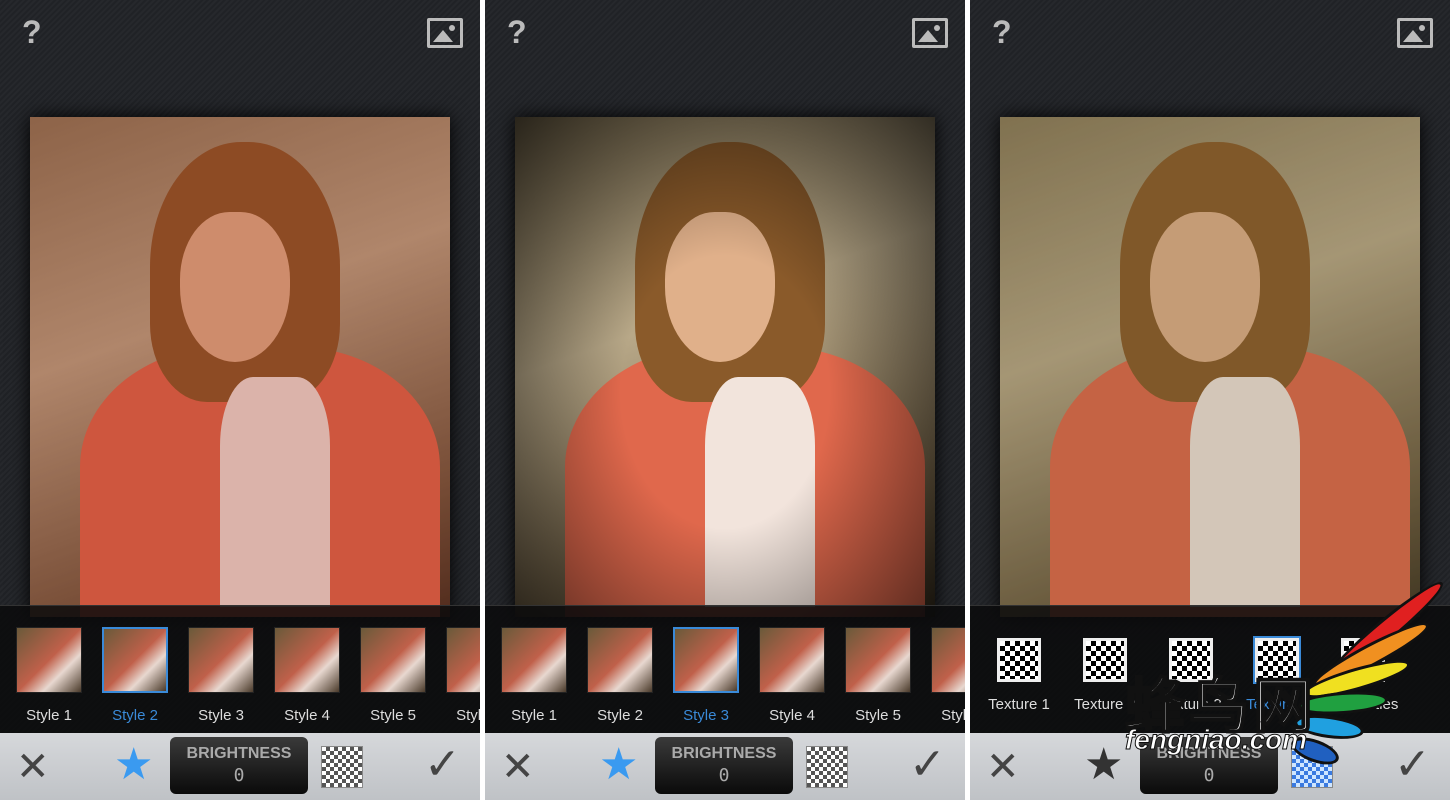 The height and width of the screenshot is (800, 1450). Describe the element at coordinates (1277, 704) in the screenshot. I see `thumb-label: Texture 4` at that location.